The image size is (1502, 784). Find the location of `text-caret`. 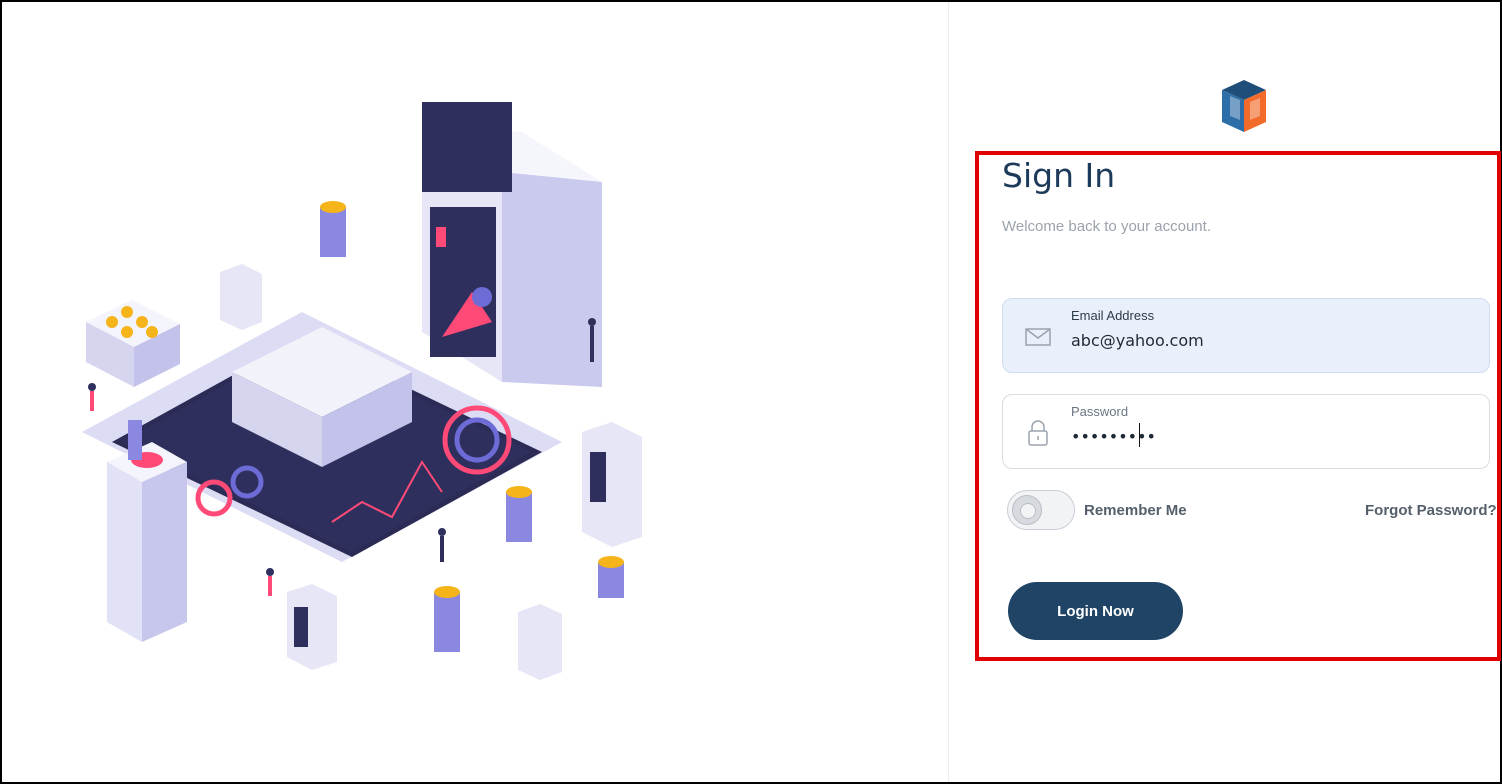

text-caret is located at coordinates (1139, 435).